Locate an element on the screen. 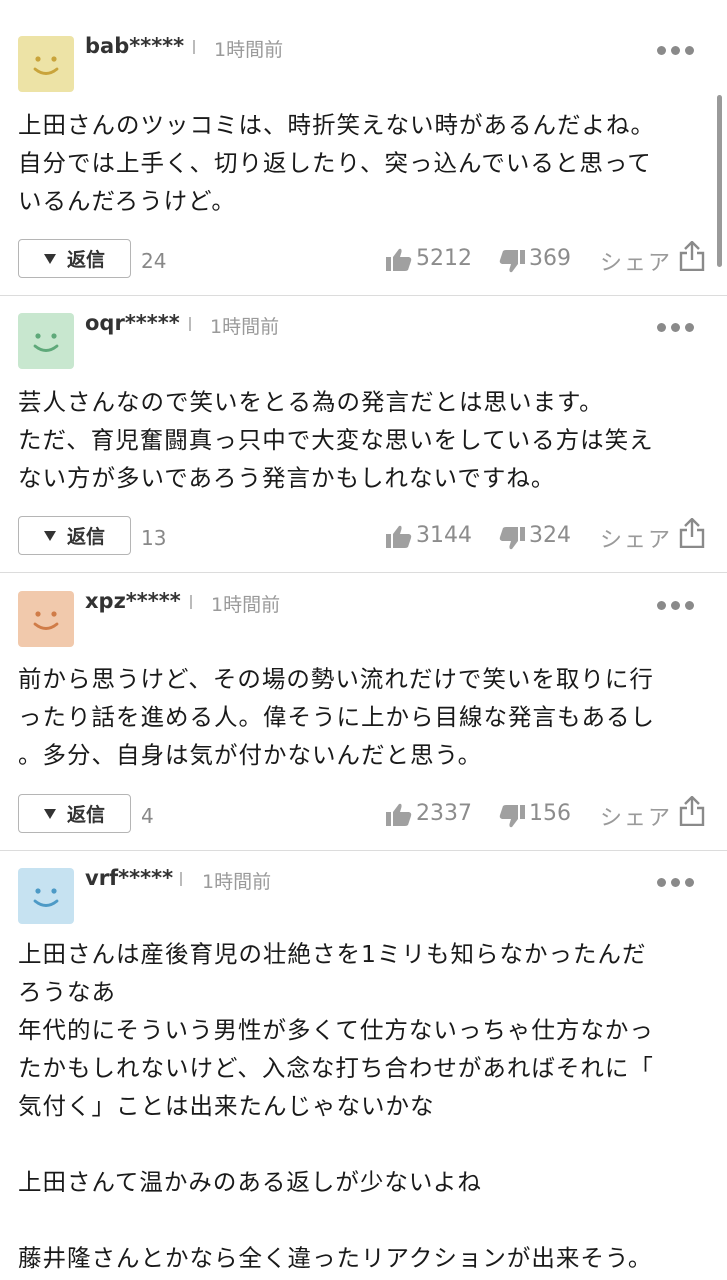 This screenshot has width=727, height=1280. dislike-count: 324 is located at coordinates (550, 535).